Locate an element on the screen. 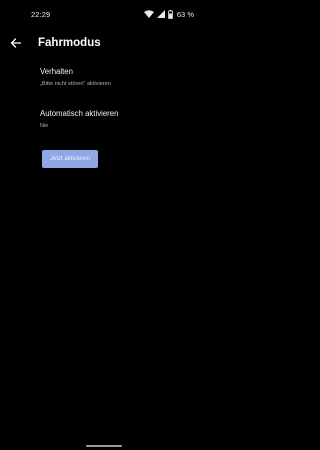 This screenshot has height=450, width=320. gesture-nav-handle is located at coordinates (104, 446).